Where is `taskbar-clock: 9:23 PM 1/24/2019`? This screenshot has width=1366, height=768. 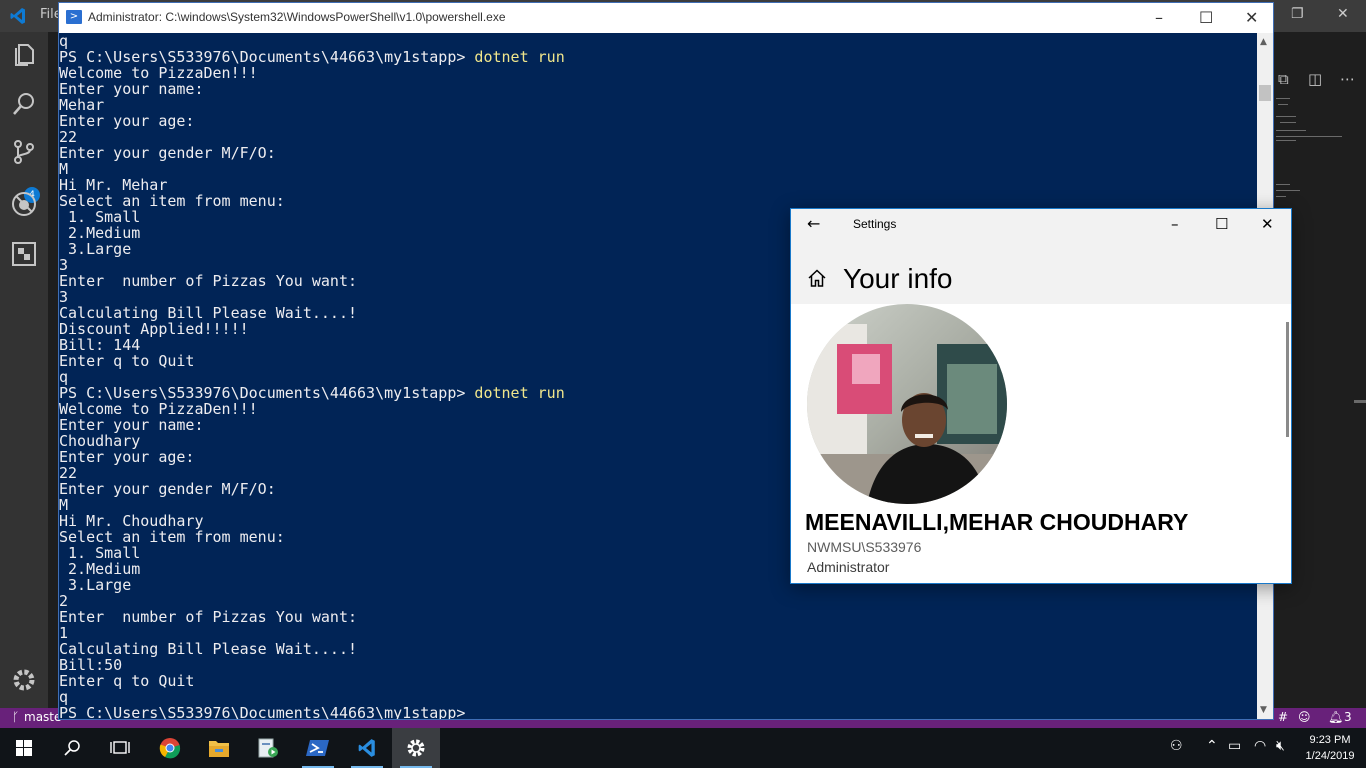
taskbar-clock: 9:23 PM 1/24/2019 is located at coordinates (1330, 748).